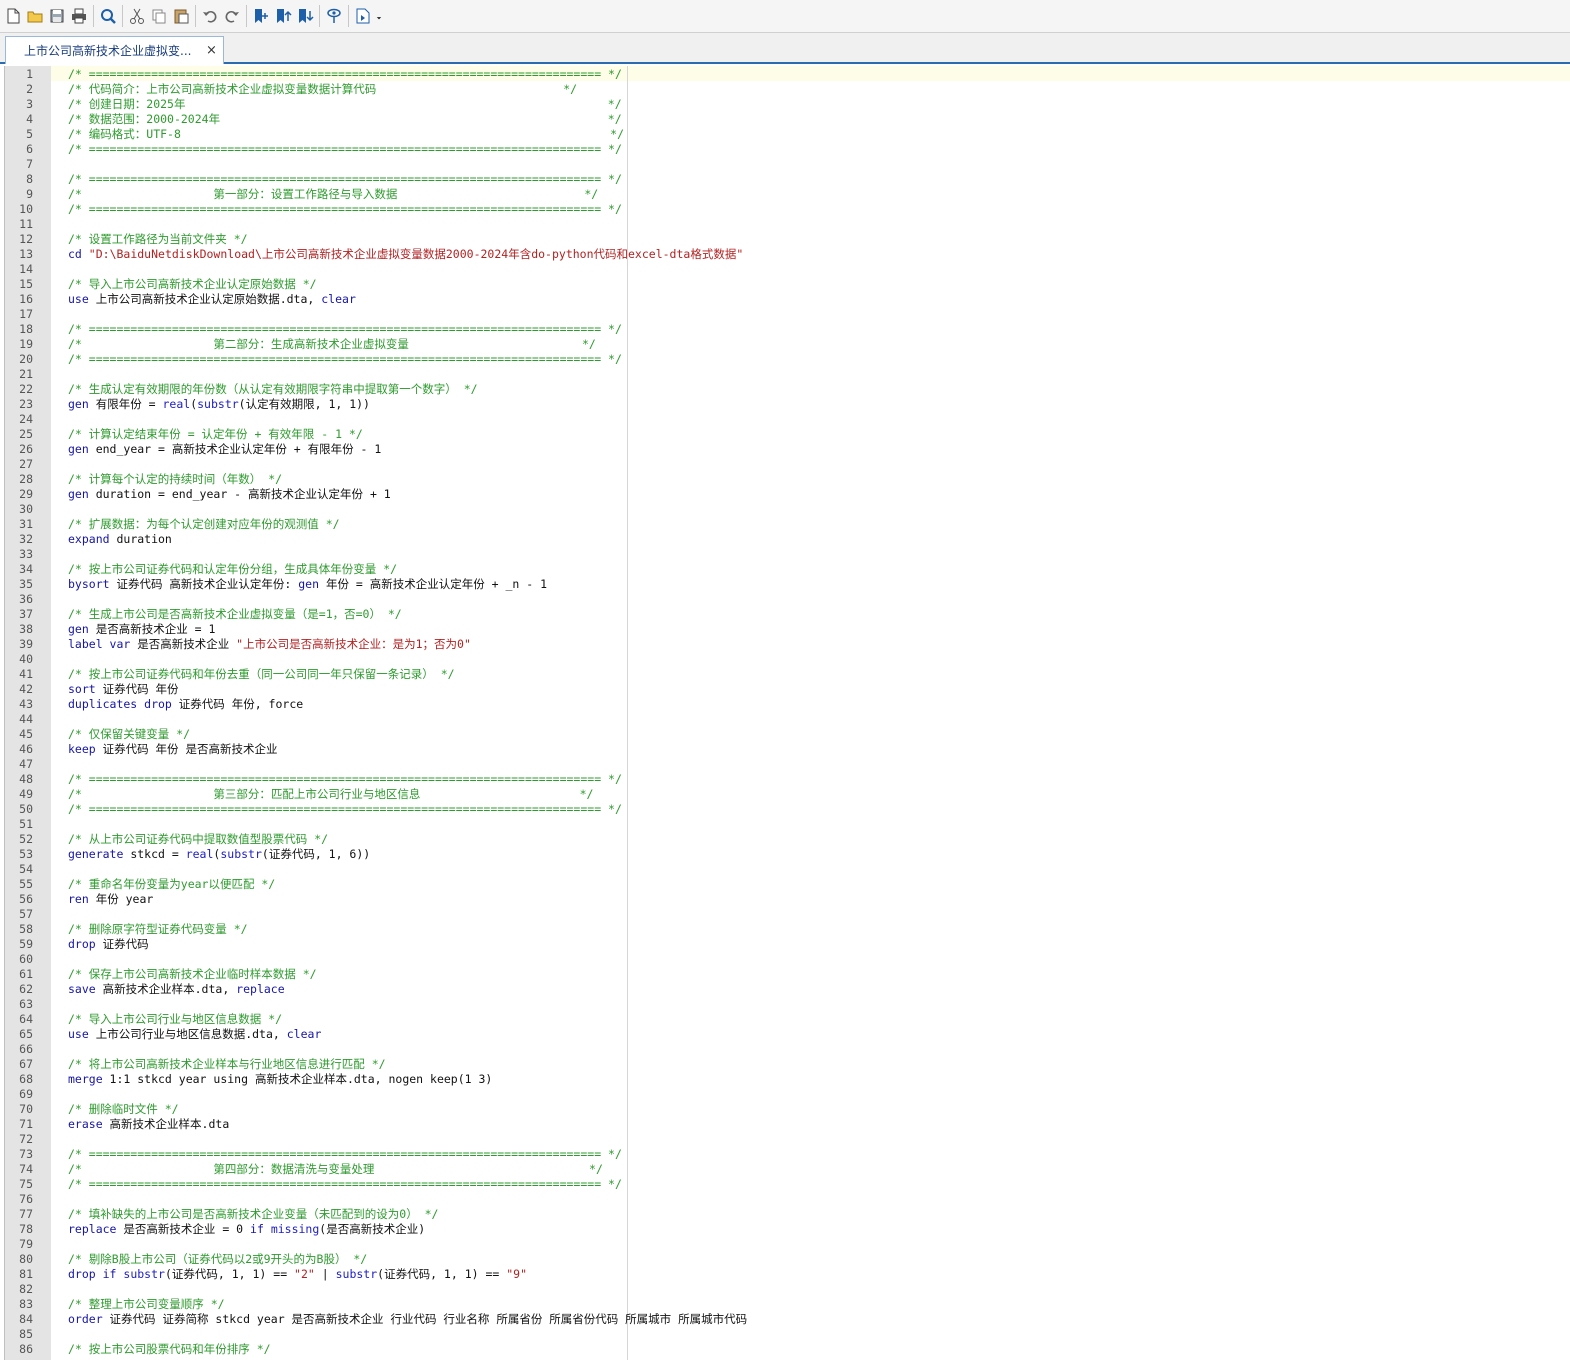  Describe the element at coordinates (787, 464) in the screenshot. I see `code-line: 27` at that location.